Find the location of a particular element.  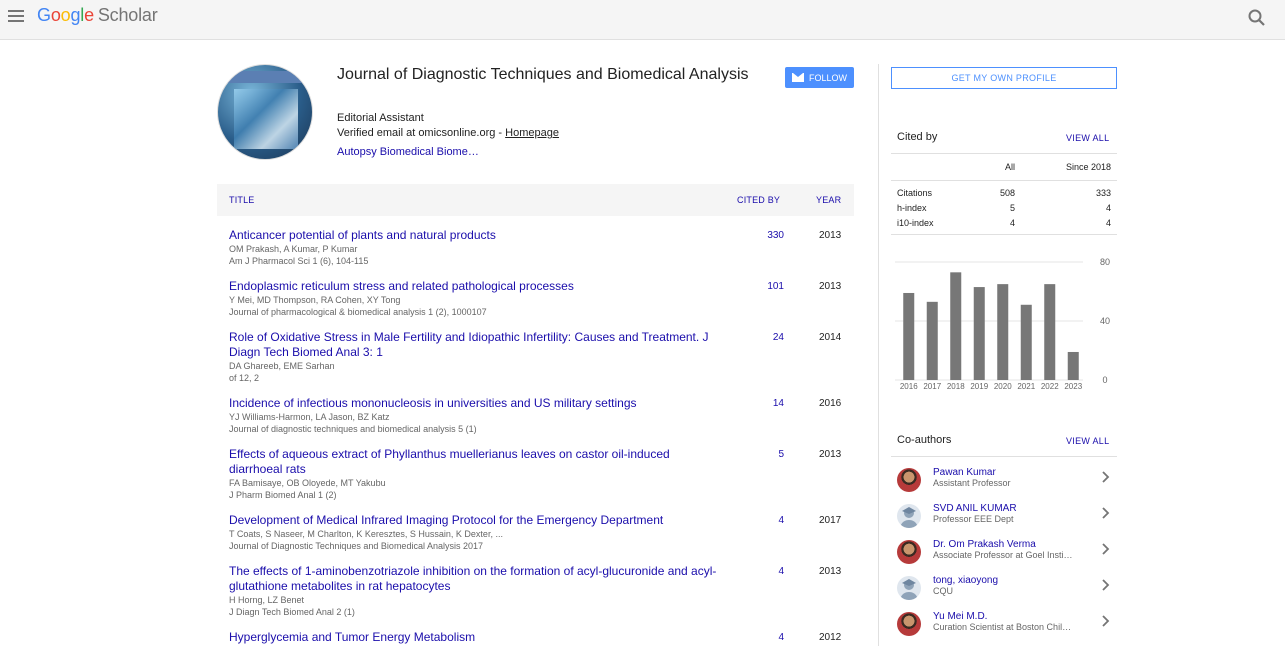

coauthor-item: tong, xiaoyong CQU is located at coordinates (1004, 590).